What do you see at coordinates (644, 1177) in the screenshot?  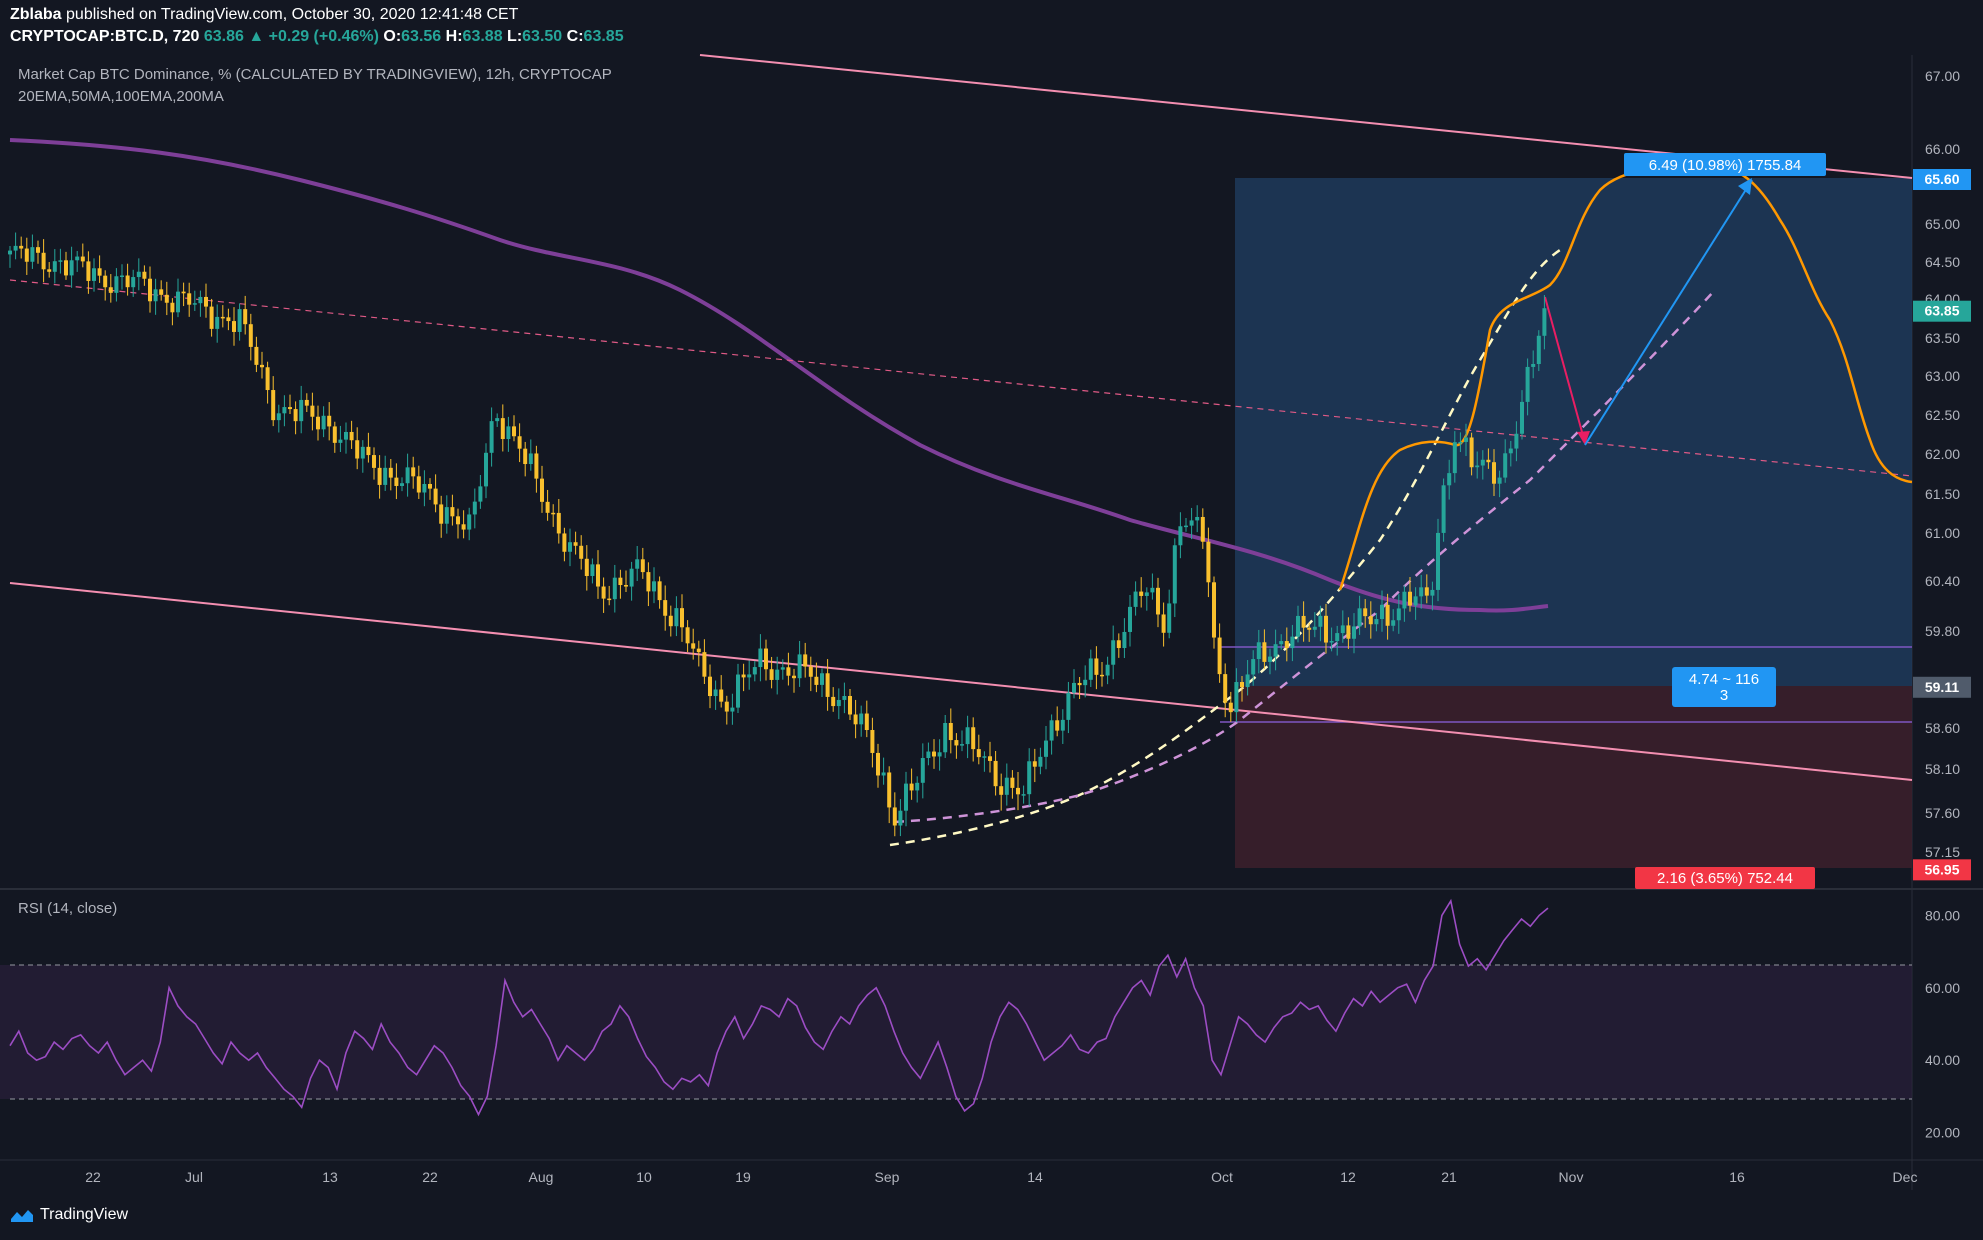 I see `time-tick-5: 10` at bounding box center [644, 1177].